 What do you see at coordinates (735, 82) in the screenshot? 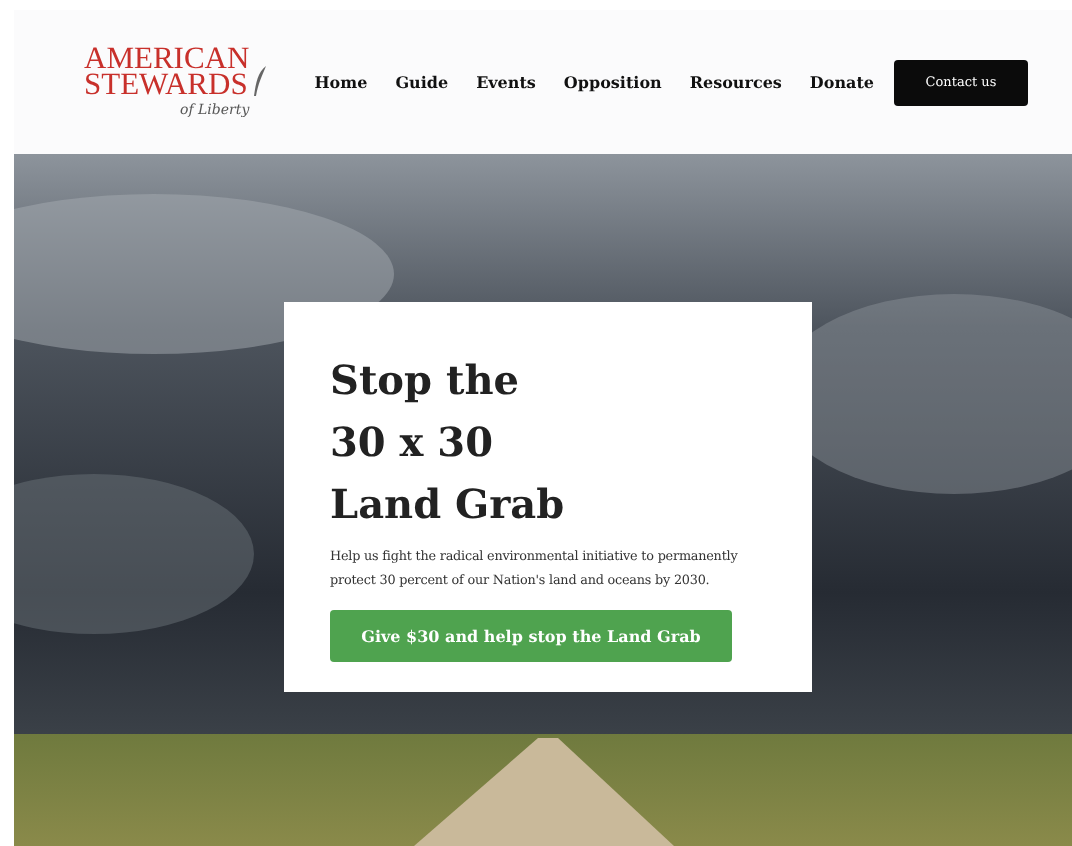
I see `nav-link: Resources` at bounding box center [735, 82].